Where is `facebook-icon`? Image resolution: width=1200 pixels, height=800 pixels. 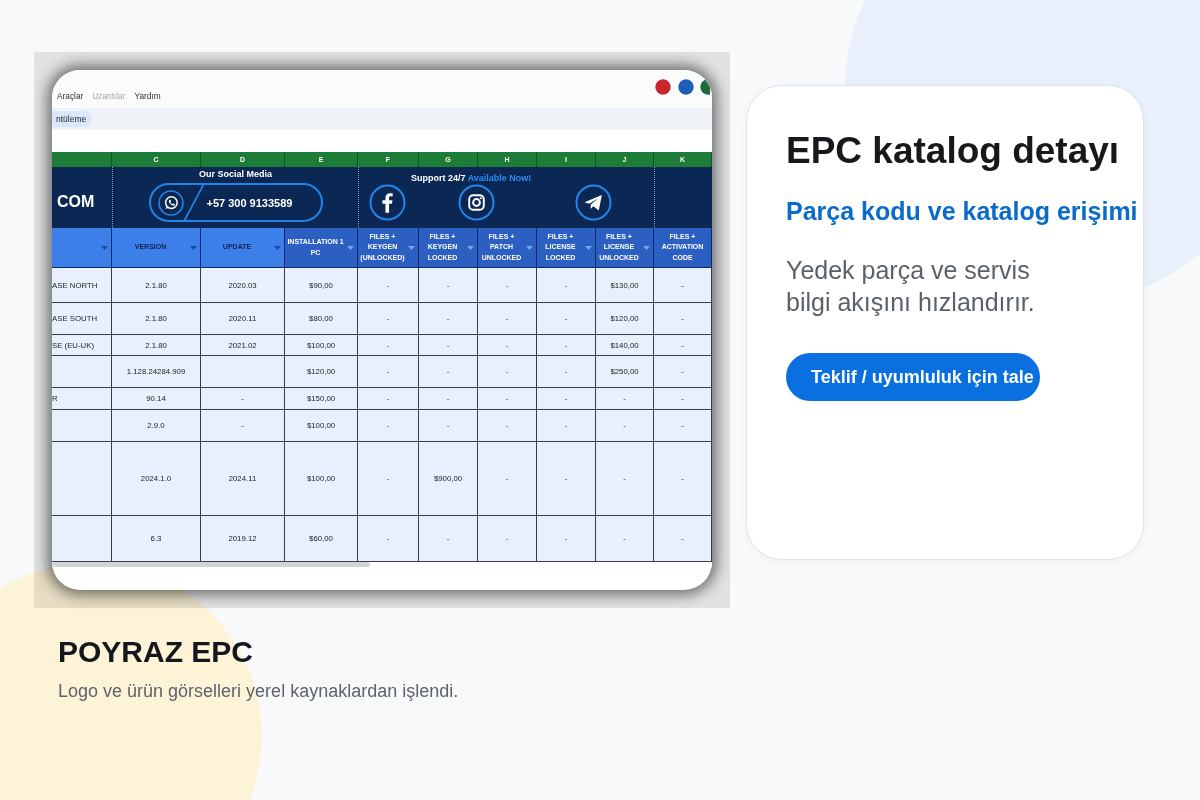
facebook-icon is located at coordinates (387, 202).